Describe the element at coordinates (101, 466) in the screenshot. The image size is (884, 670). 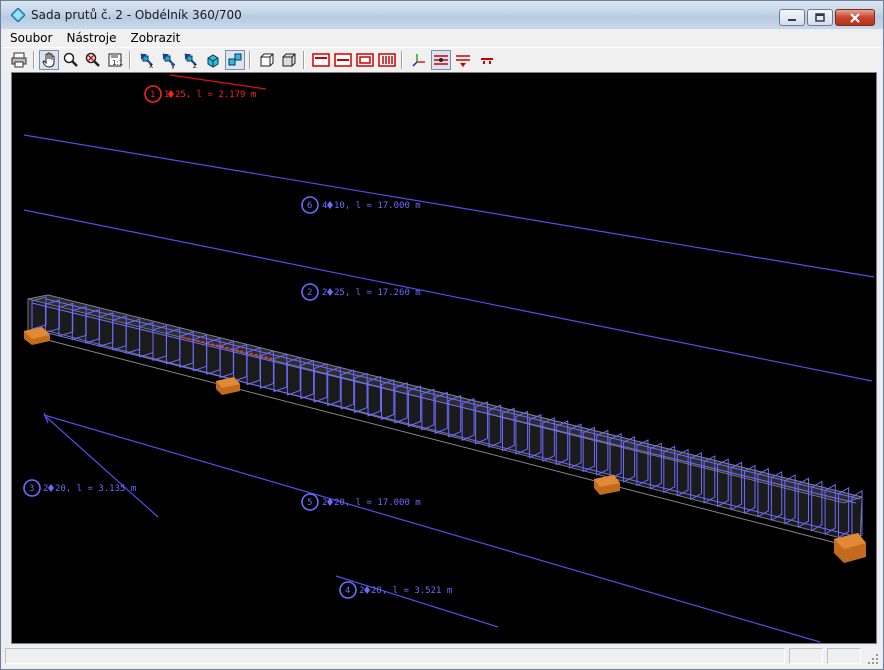
I see `bar-3-line` at that location.